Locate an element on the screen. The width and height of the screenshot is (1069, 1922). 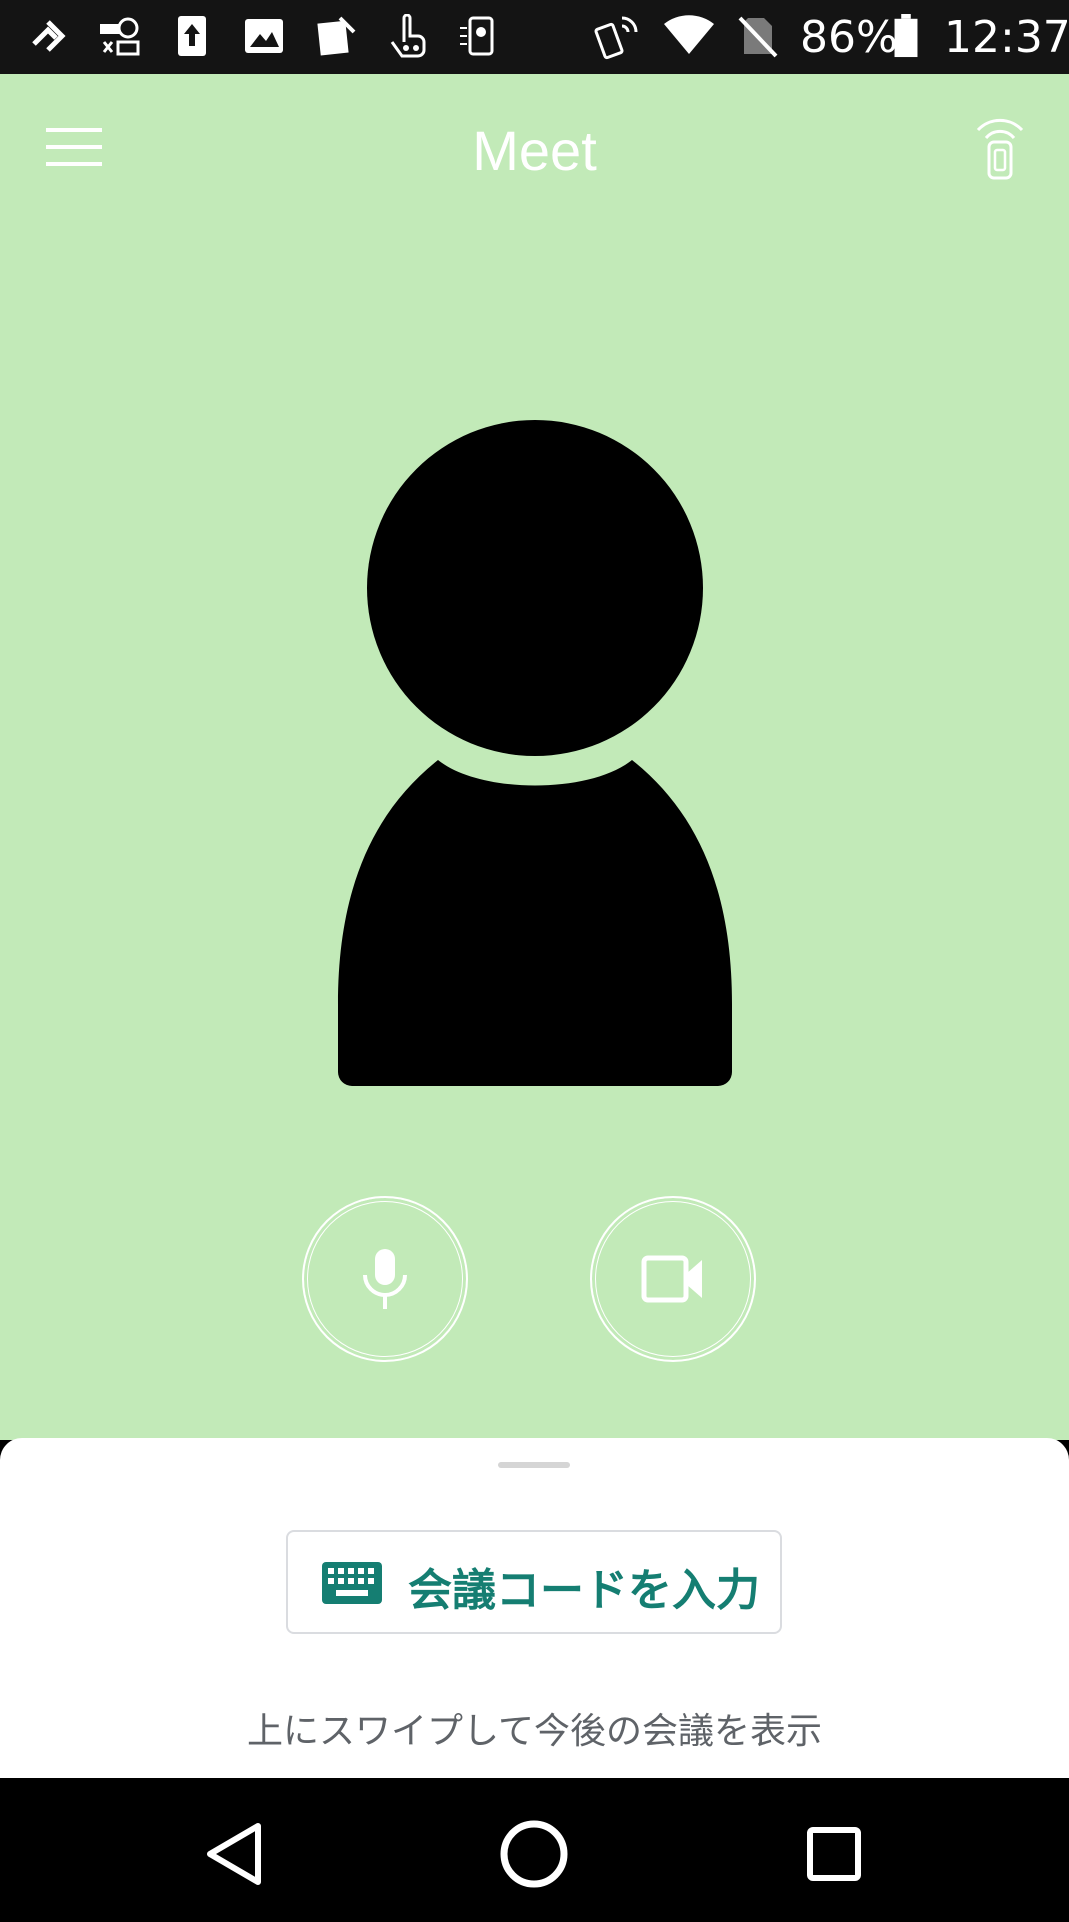
enter-meeting-code-button: 会議コードを入力 is located at coordinates (534, 1582).